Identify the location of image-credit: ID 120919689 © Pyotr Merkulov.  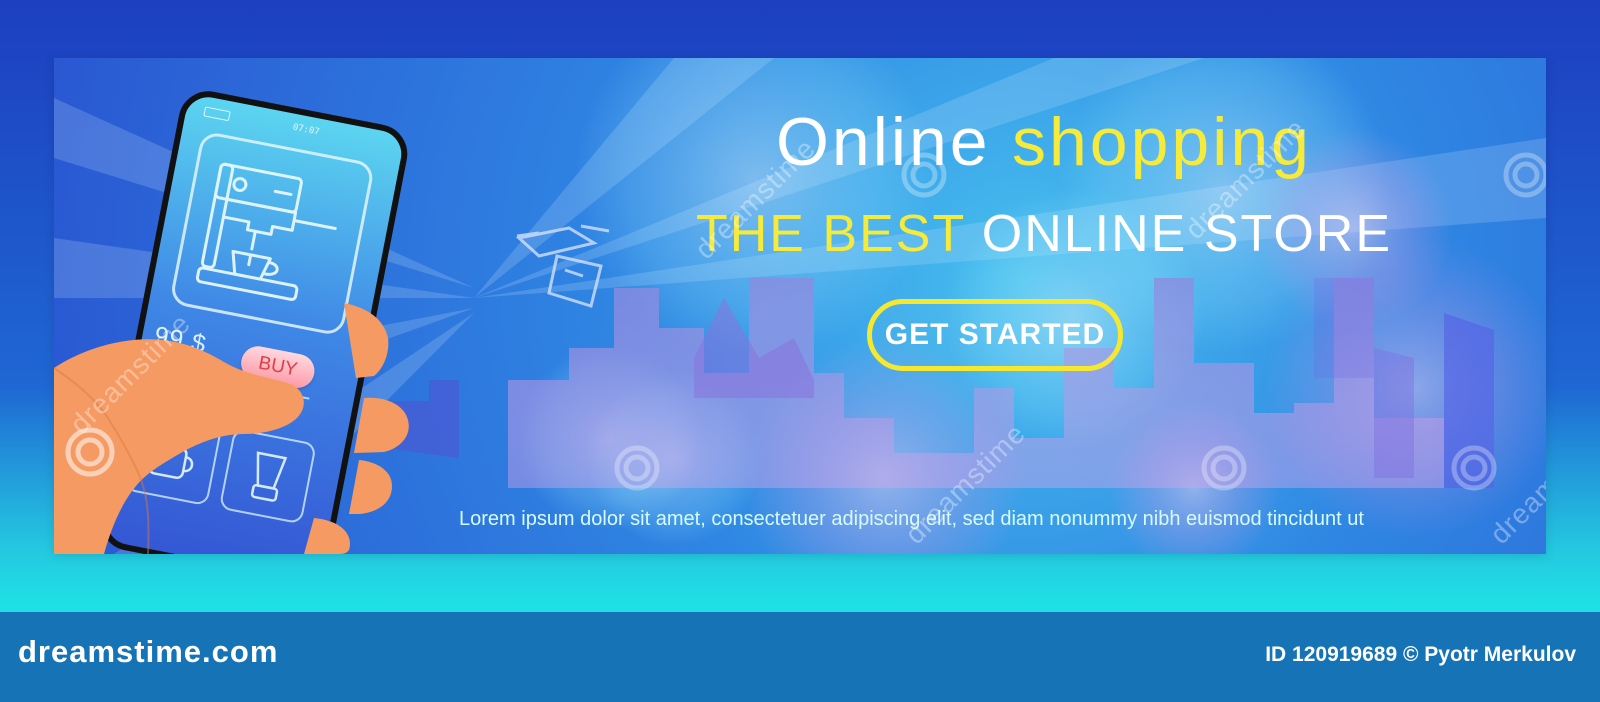
(1420, 654).